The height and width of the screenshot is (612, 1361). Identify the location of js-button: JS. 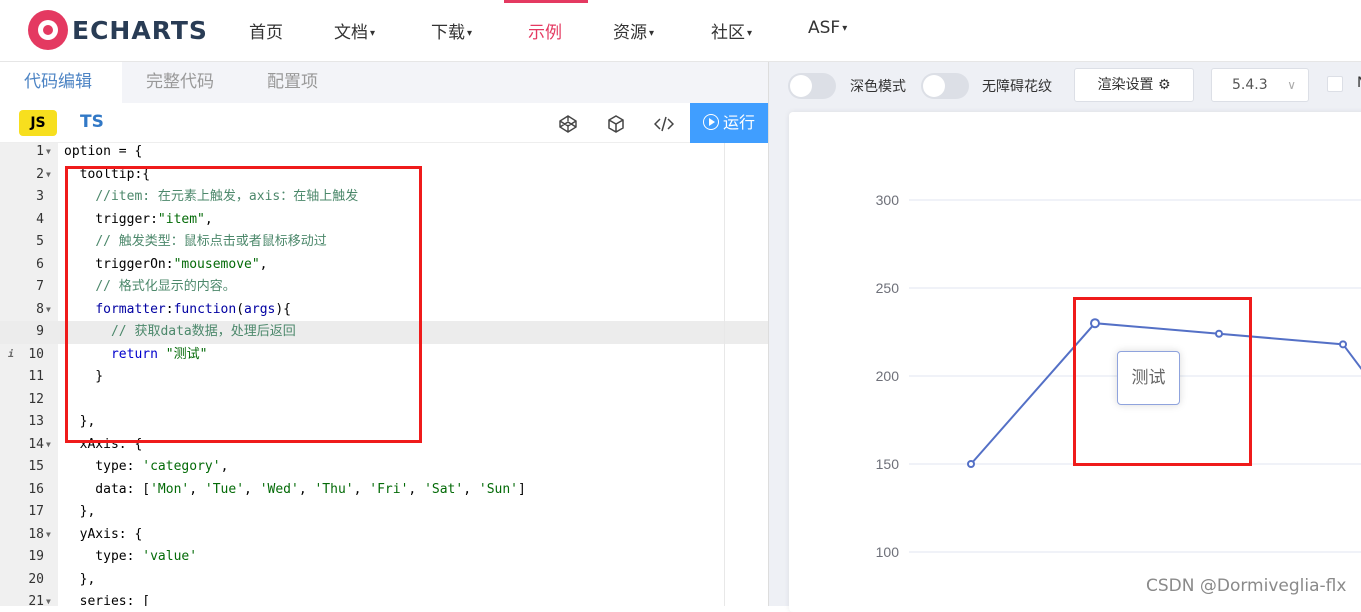
(38, 123).